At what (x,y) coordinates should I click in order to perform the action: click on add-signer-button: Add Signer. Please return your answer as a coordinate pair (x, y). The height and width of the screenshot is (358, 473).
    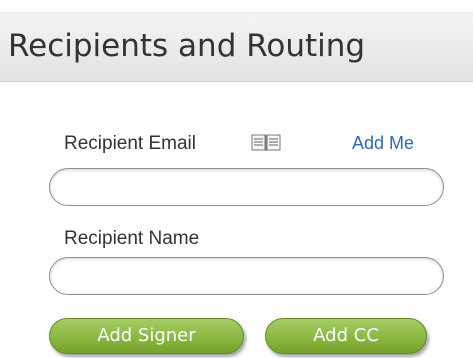
    Looking at the image, I should click on (146, 336).